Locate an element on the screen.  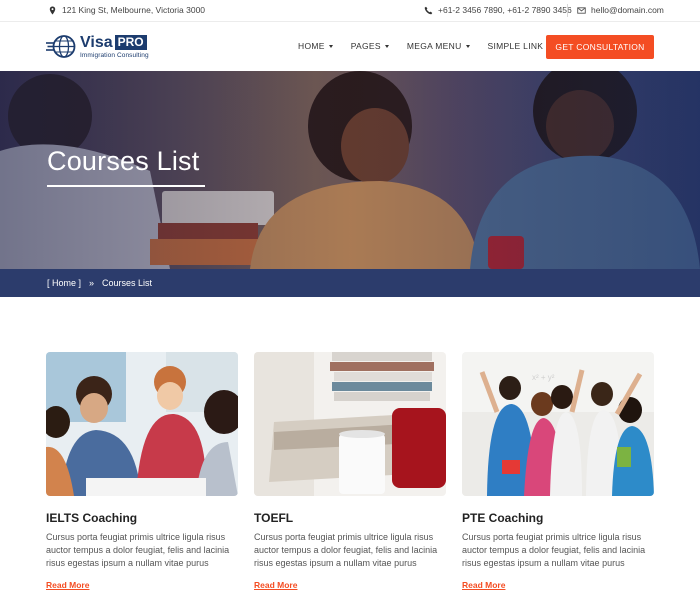
nav-item-label: PAGES is located at coordinates (365, 46).